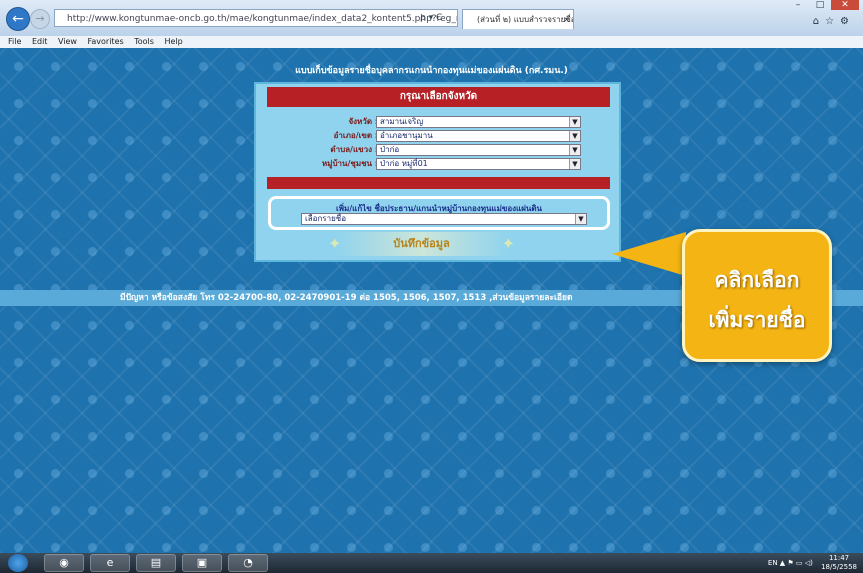 Image resolution: width=863 pixels, height=573 pixels. Describe the element at coordinates (106, 42) in the screenshot. I see `menu-favorites: Favorites` at that location.